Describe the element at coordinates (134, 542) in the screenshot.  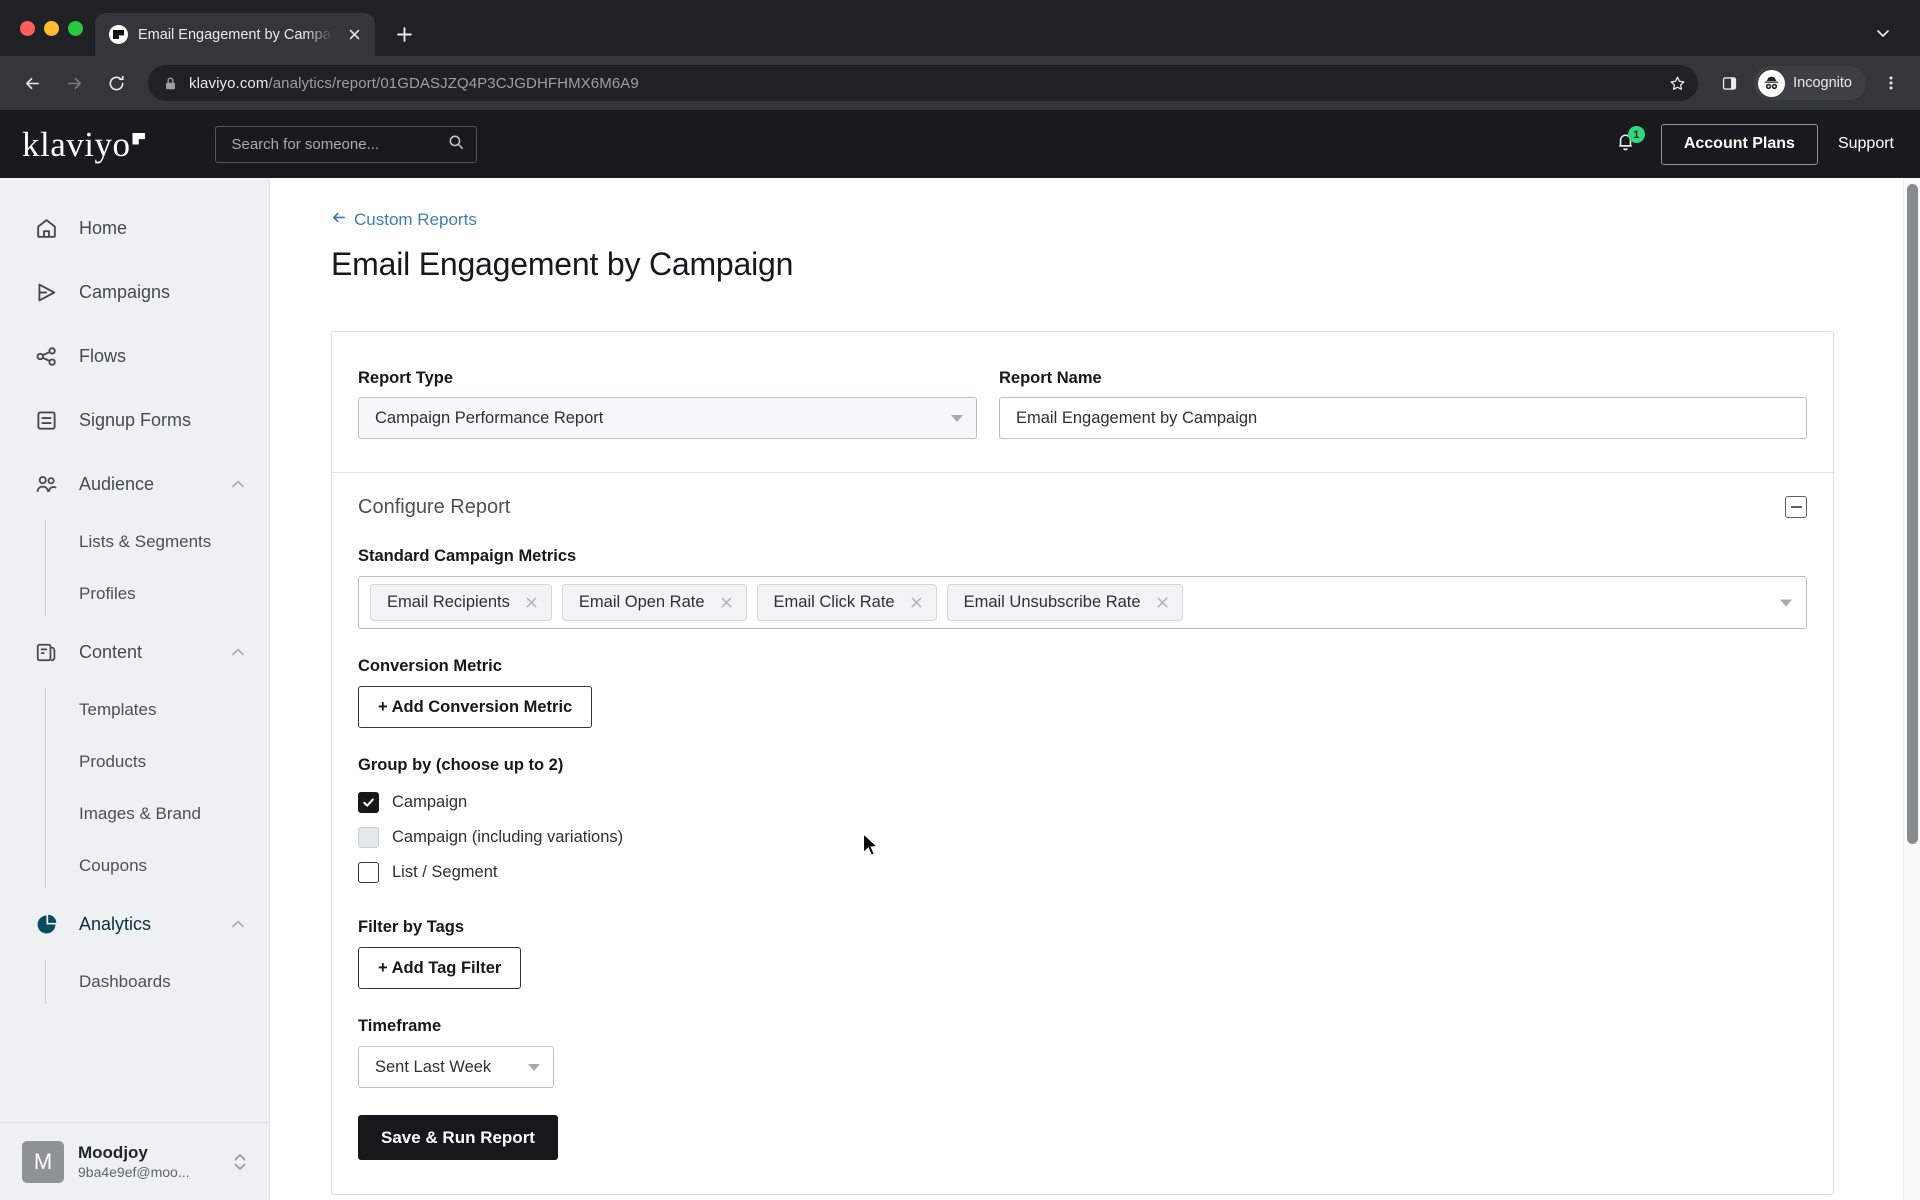
I see `sidebar-item-lists-segments: Lists & Segments` at that location.